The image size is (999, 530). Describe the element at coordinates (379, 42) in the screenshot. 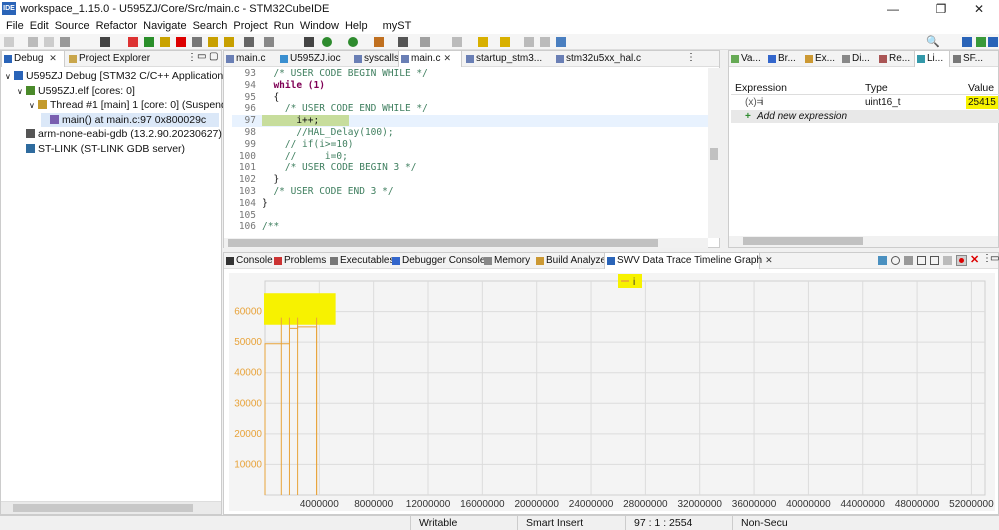

I see `external-tools-icon` at that location.